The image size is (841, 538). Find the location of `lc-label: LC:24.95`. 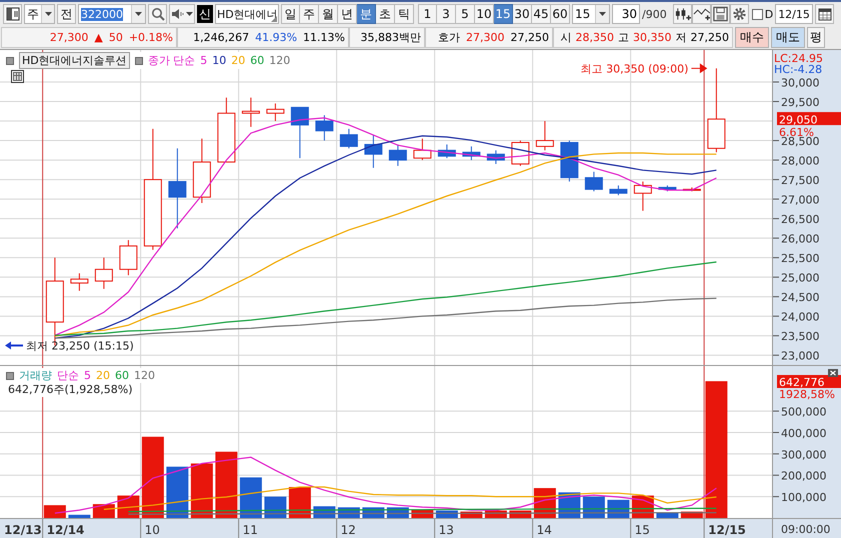

lc-label: LC:24.95 is located at coordinates (799, 58).